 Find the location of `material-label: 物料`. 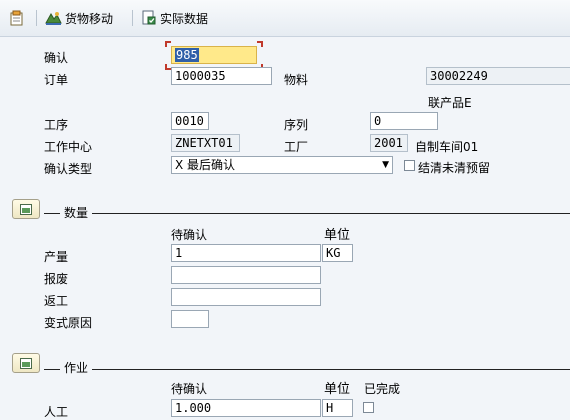

material-label: 物料 is located at coordinates (296, 80).